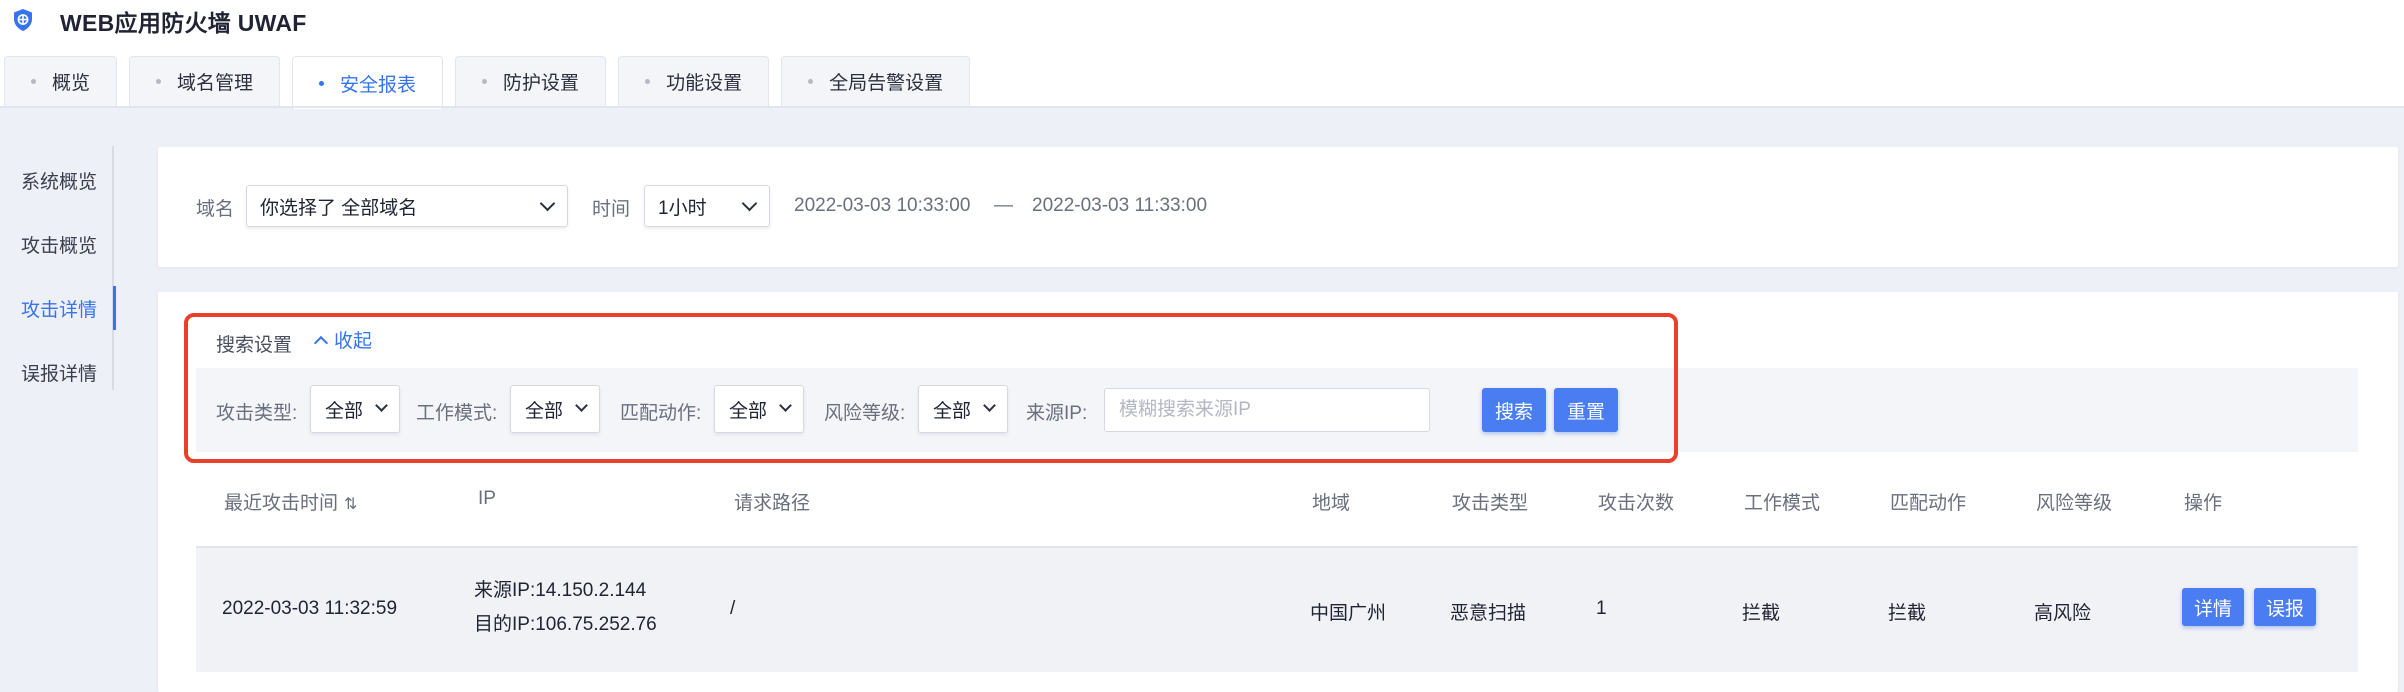  I want to click on attack-type-select: 全部, so click(355, 409).